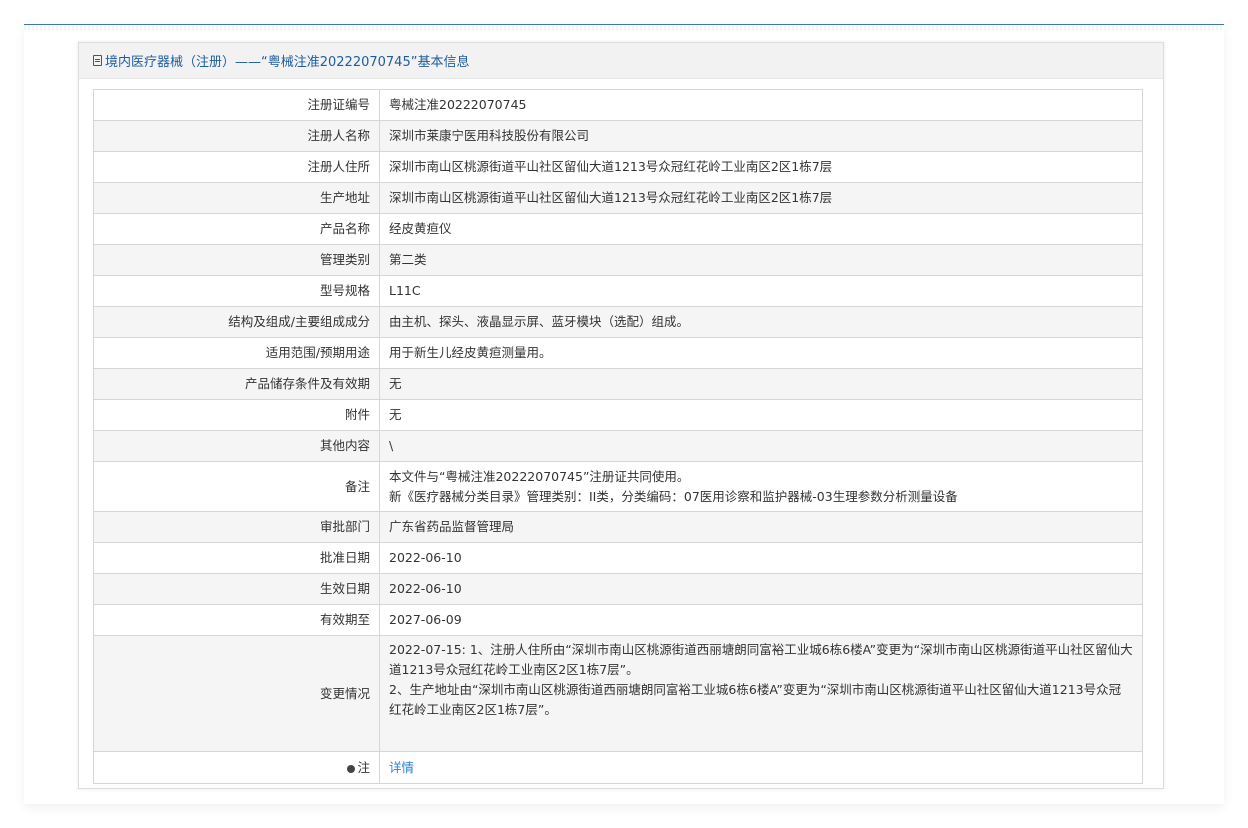  I want to click on row-label: 注册证编号, so click(236, 105).